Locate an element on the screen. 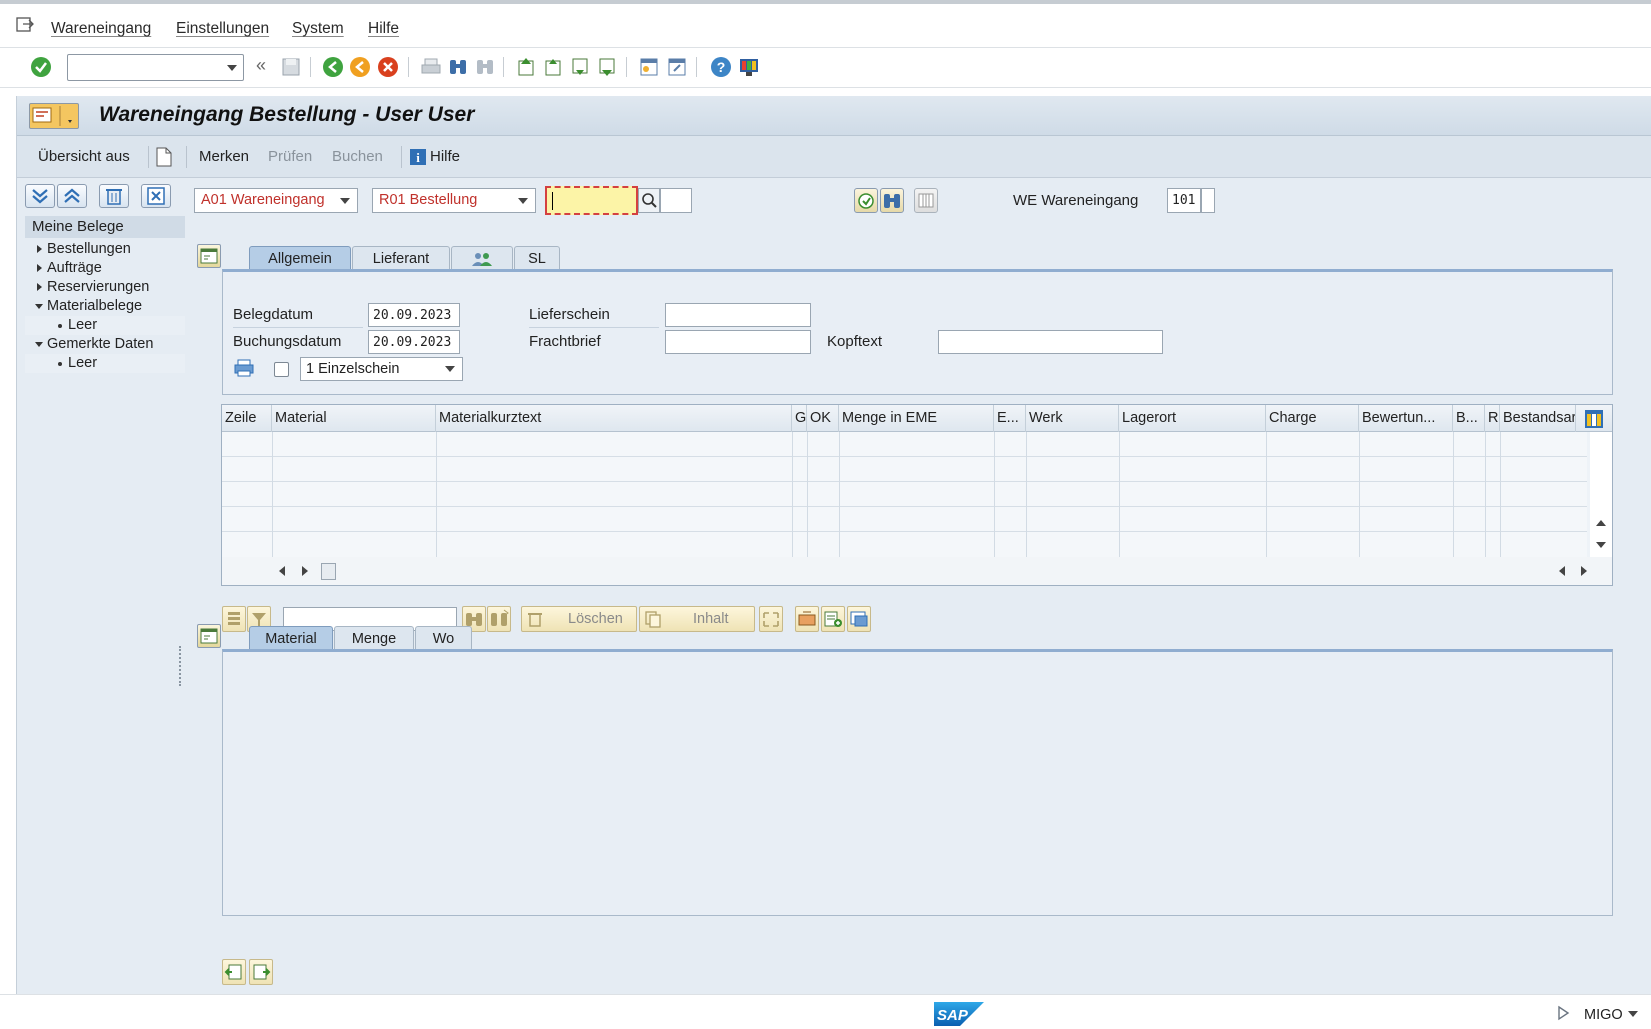  tree-item-auftraege: Aufträge is located at coordinates (105, 268).